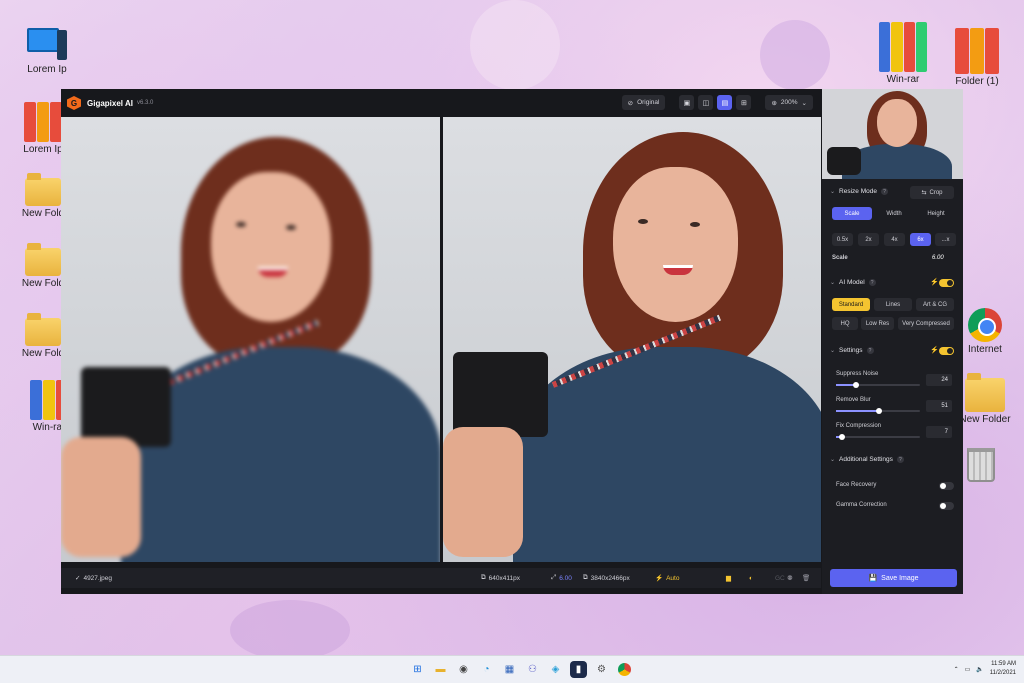 The image size is (1024, 683). Describe the element at coordinates (659, 578) in the screenshot. I see `auto-icon: ⚡` at that location.